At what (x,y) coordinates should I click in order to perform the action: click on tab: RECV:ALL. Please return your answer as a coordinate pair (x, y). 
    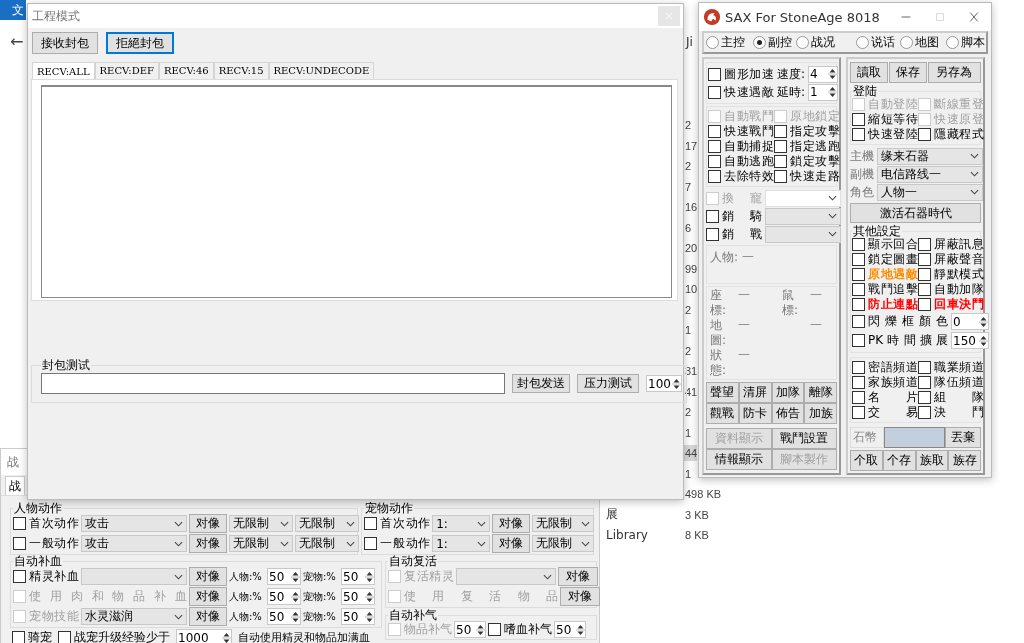
    Looking at the image, I should click on (63, 70).